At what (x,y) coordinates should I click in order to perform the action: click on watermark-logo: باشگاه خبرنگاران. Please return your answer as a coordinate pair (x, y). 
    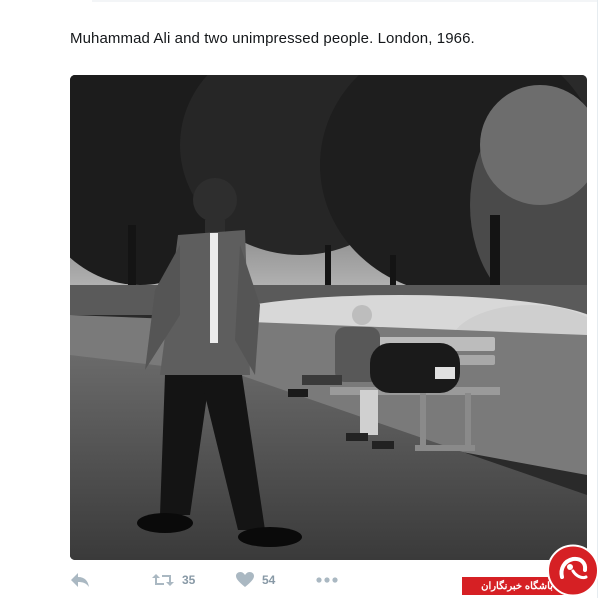
    Looking at the image, I should click on (531, 570).